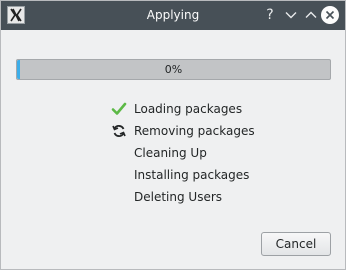 The width and height of the screenshot is (346, 270). I want to click on step-deleting-users: Deleting Users, so click(211, 197).